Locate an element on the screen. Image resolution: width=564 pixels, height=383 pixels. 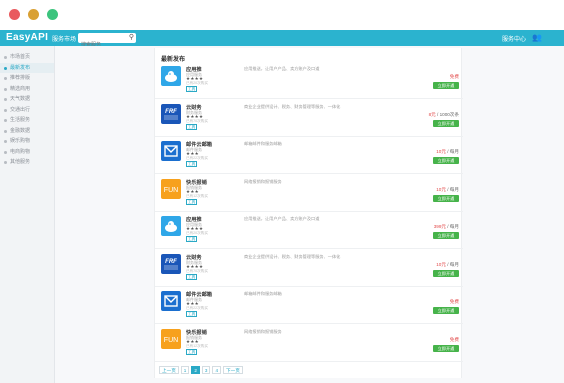
sidebar-item-label: 电商购物 is located at coordinates (20, 151).